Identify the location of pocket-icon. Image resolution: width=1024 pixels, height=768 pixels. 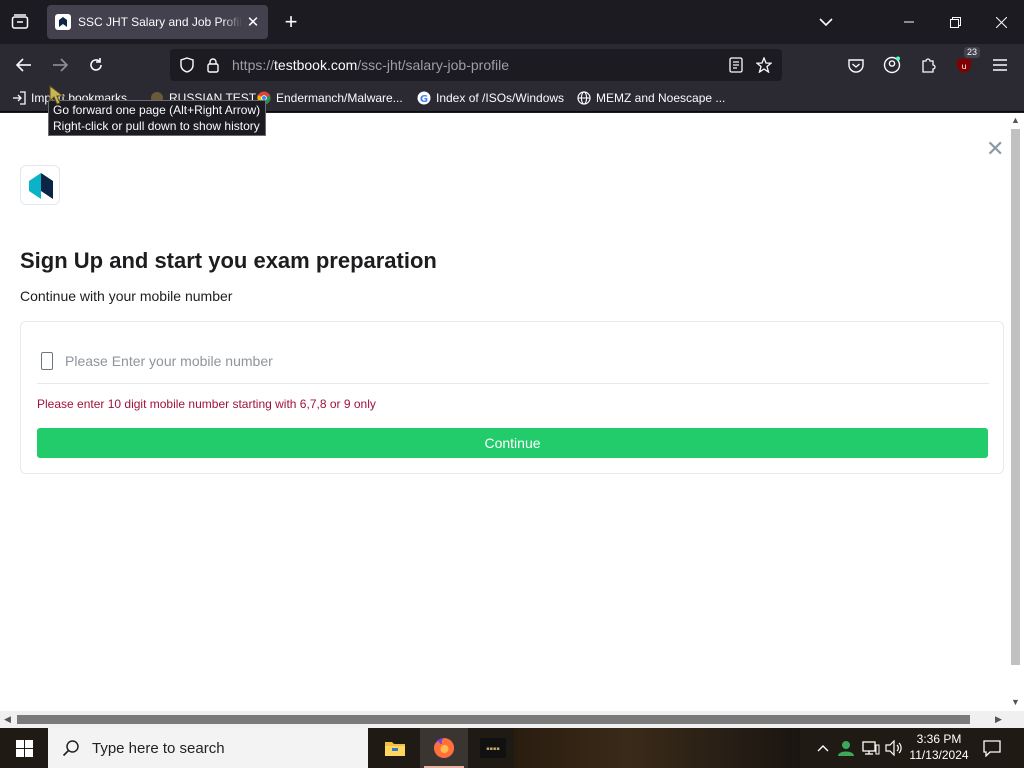
(856, 65).